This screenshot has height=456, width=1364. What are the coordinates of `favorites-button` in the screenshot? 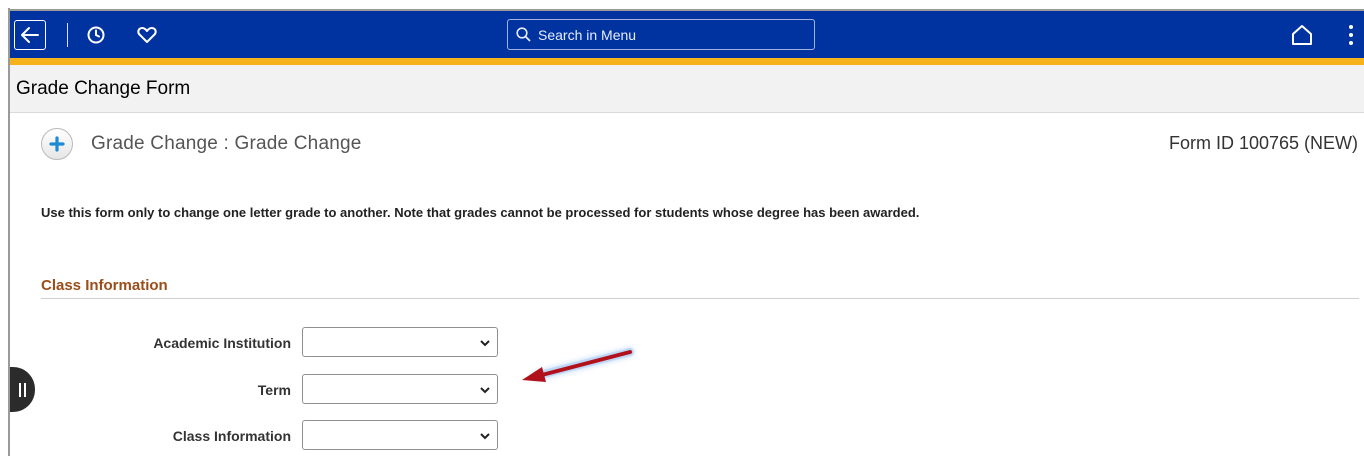 It's located at (147, 35).